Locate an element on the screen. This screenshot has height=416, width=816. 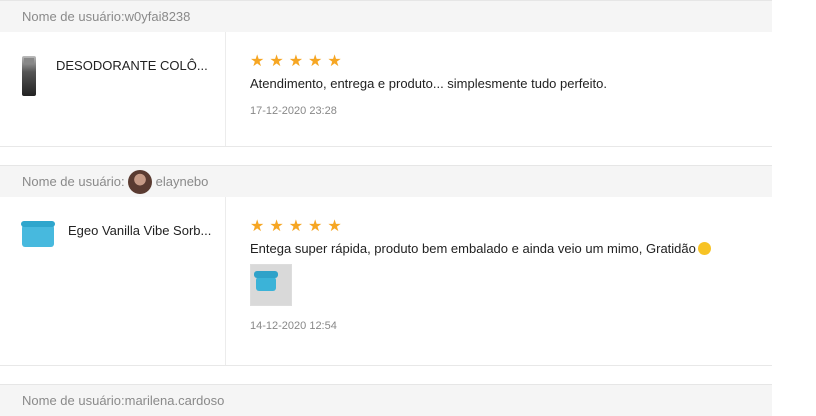
jar-thumbnail is located at coordinates (38, 234).